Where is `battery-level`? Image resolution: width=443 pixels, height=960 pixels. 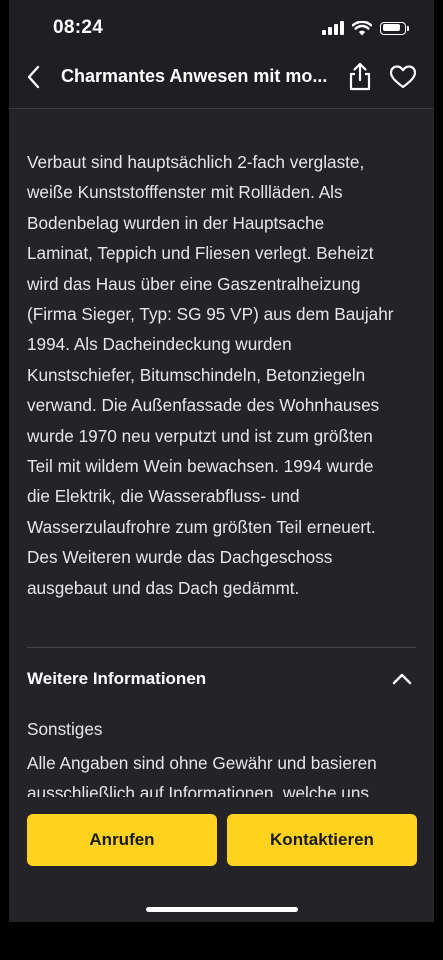 battery-level is located at coordinates (391, 27).